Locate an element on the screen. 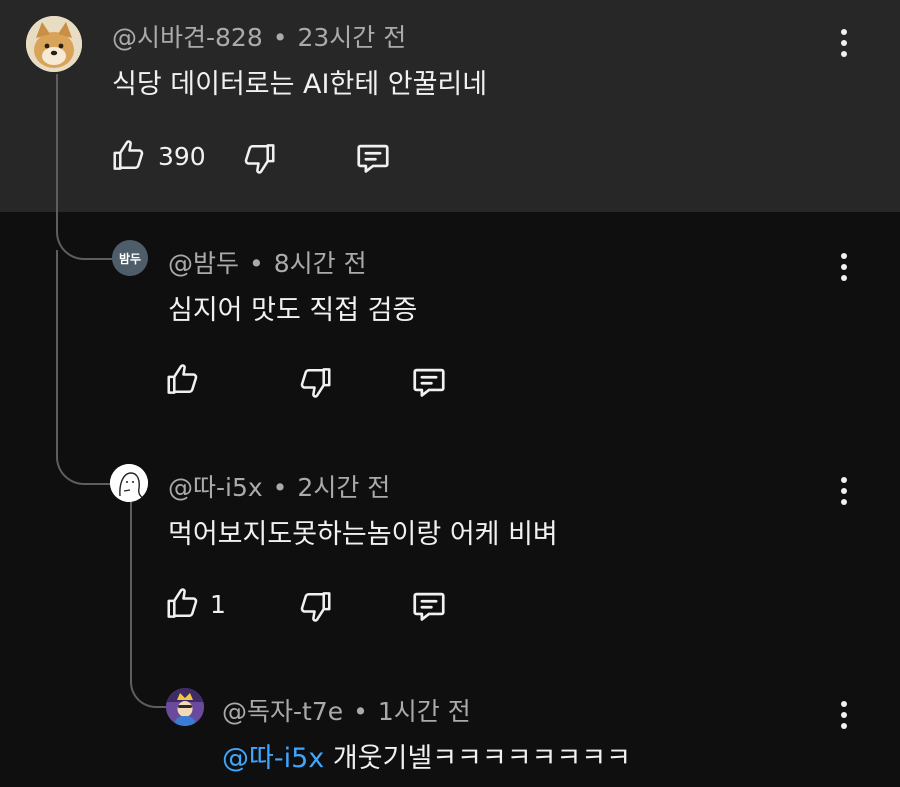  avatar-bamdu: 밤두 is located at coordinates (130, 258).